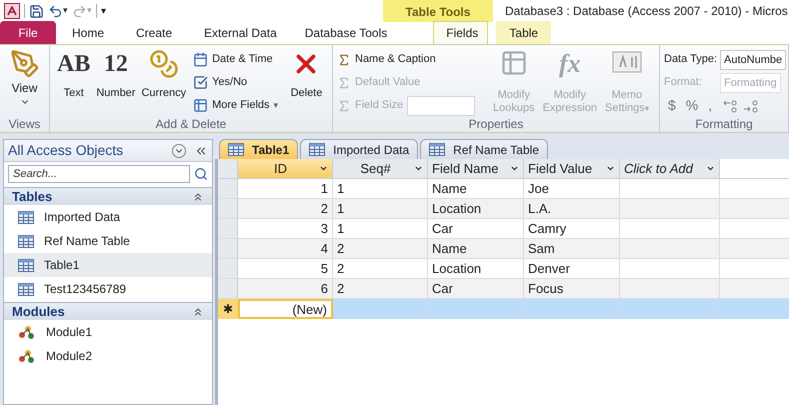 The height and width of the screenshot is (405, 789). I want to click on field-type-button: Currency, so click(164, 75).